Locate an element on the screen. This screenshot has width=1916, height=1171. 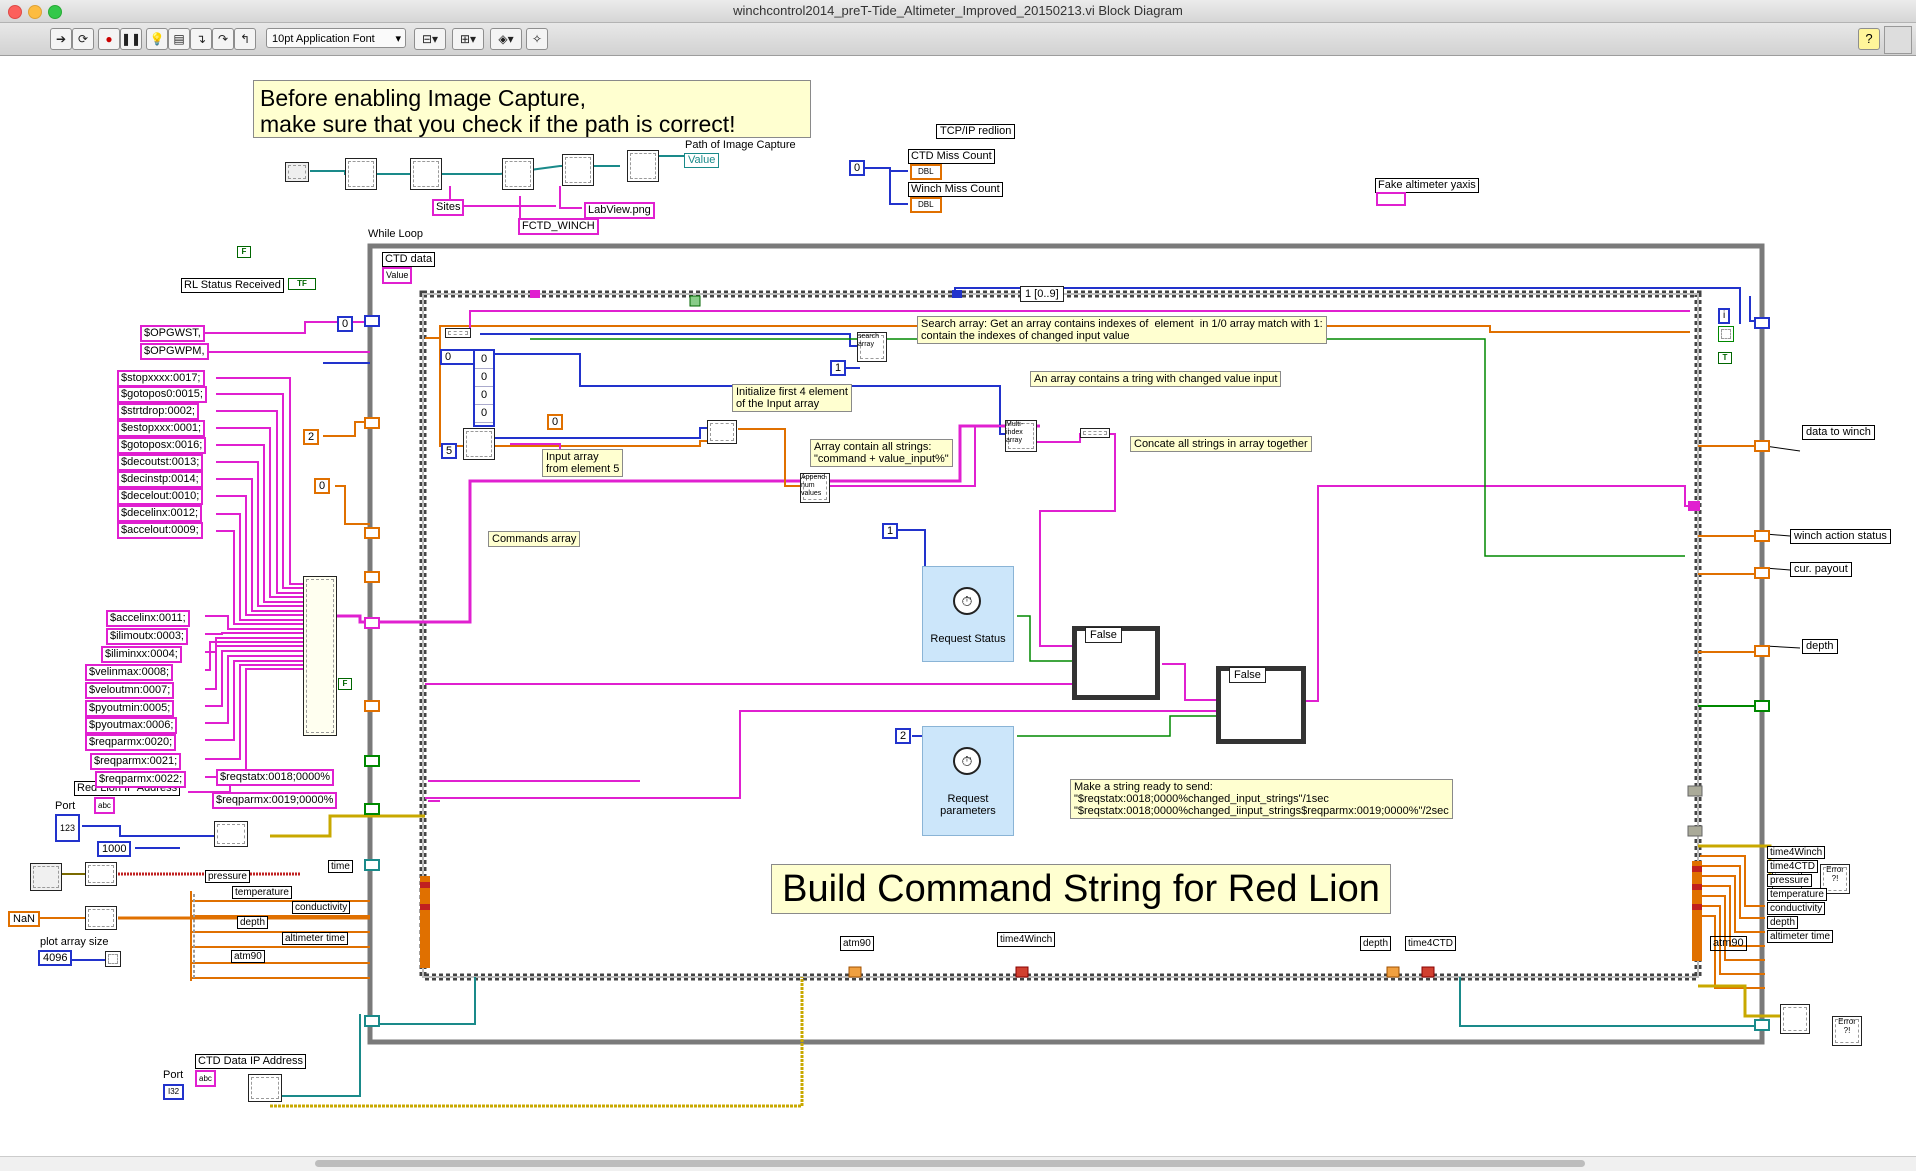
fctd-winch-constant: FCTD_WINCH is located at coordinates (558, 226).